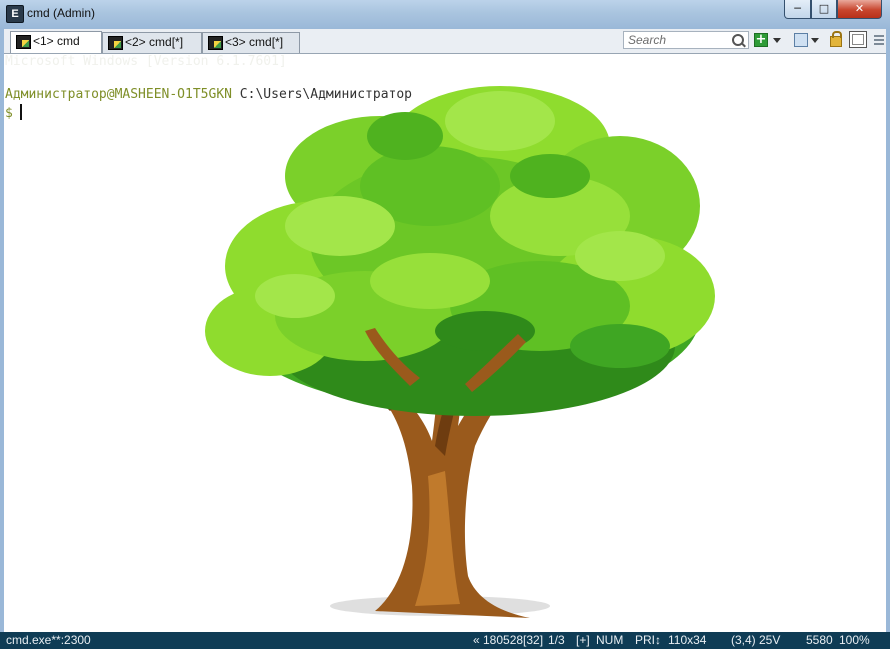 The width and height of the screenshot is (890, 649). I want to click on lock-icon, so click(836, 39).